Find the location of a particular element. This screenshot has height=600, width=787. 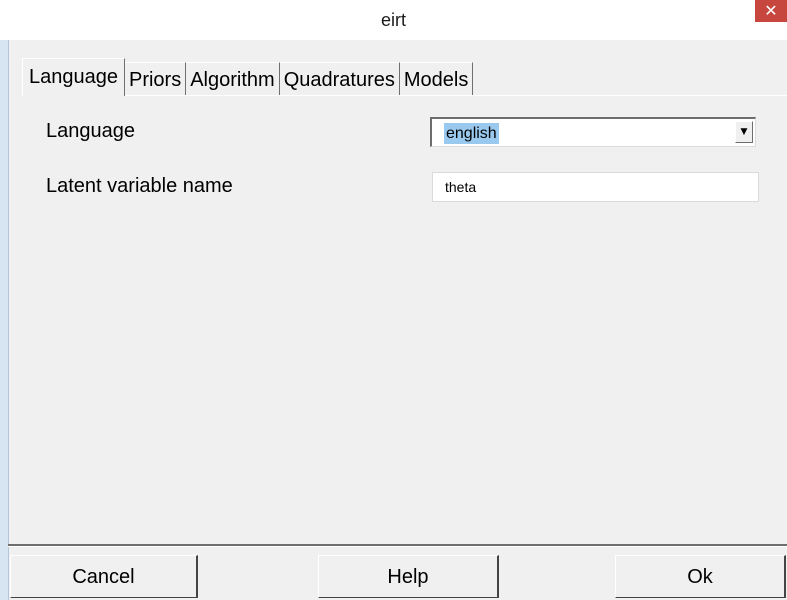

latent-variable-input: theta is located at coordinates (595, 187).